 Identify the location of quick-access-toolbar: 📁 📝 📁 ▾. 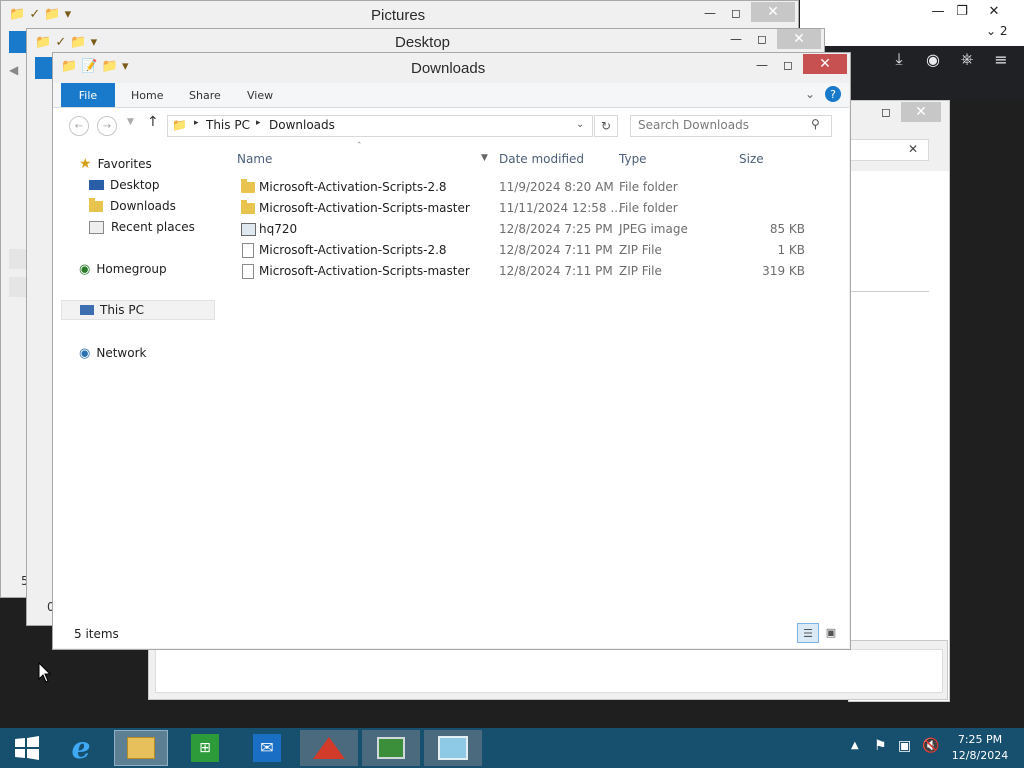
(109, 68).